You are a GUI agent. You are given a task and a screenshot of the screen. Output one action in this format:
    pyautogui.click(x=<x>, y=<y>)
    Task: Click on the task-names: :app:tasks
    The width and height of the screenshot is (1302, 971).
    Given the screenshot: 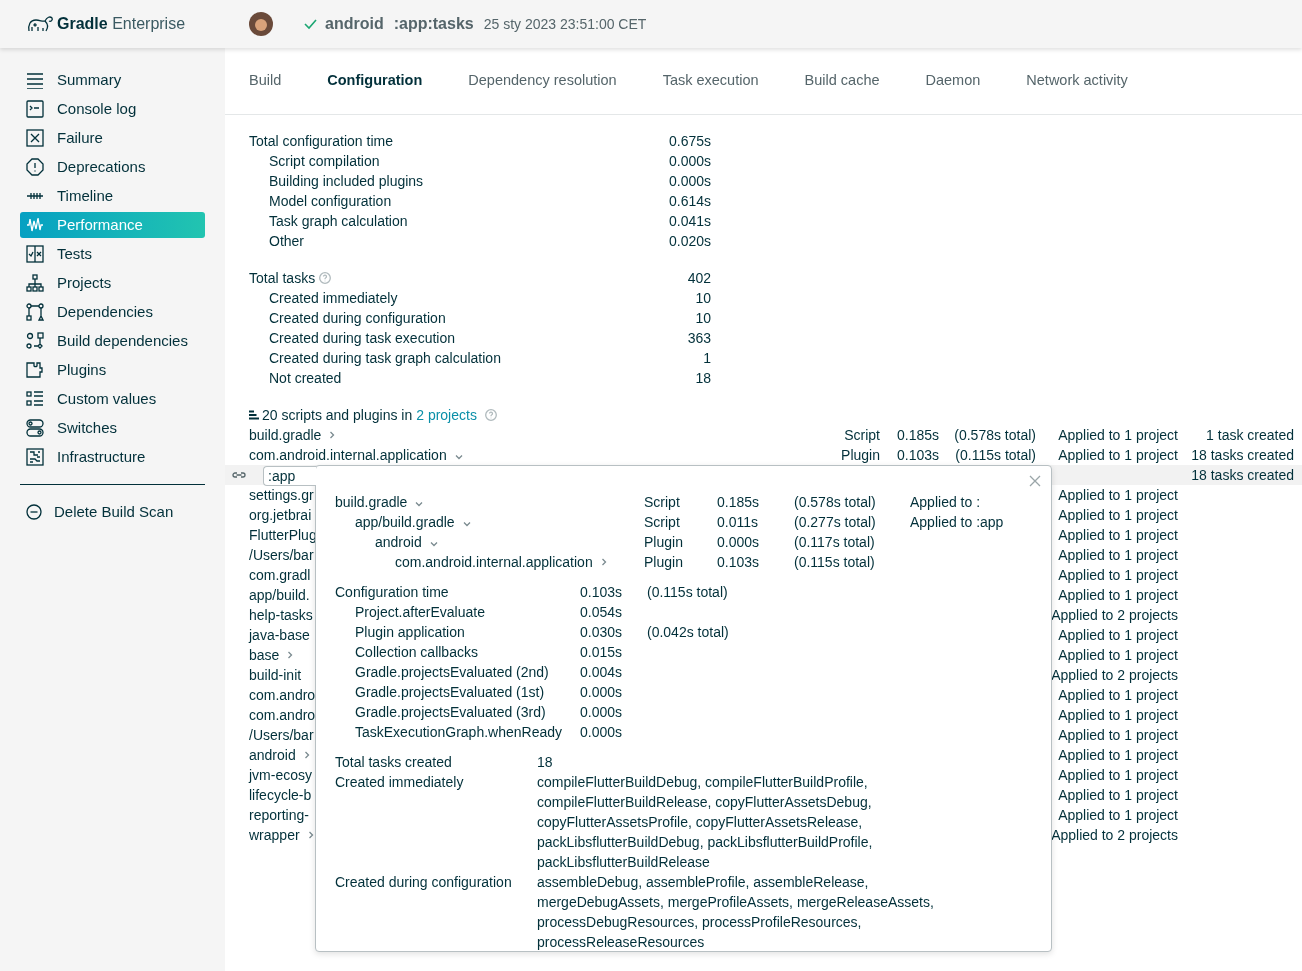 What is the action you would take?
    pyautogui.click(x=433, y=24)
    